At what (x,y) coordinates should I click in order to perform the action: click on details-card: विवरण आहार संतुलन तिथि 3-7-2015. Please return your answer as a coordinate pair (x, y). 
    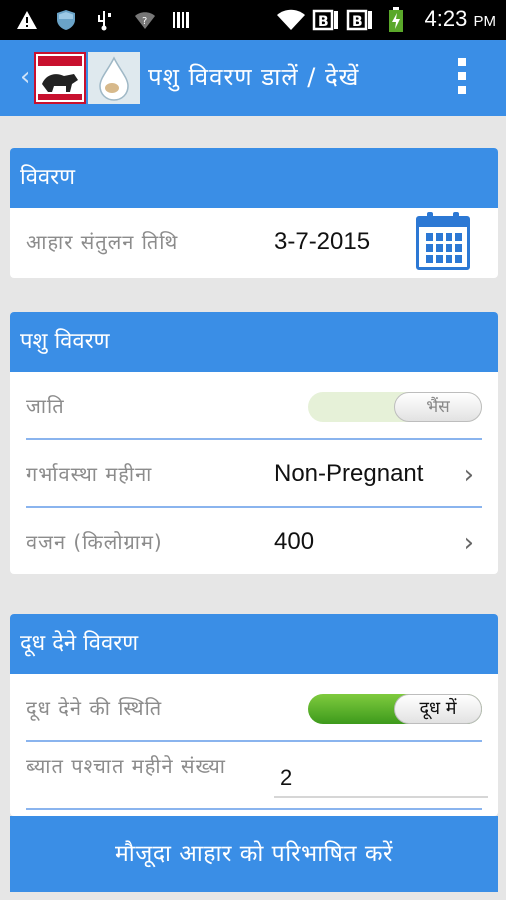
    Looking at the image, I should click on (254, 213).